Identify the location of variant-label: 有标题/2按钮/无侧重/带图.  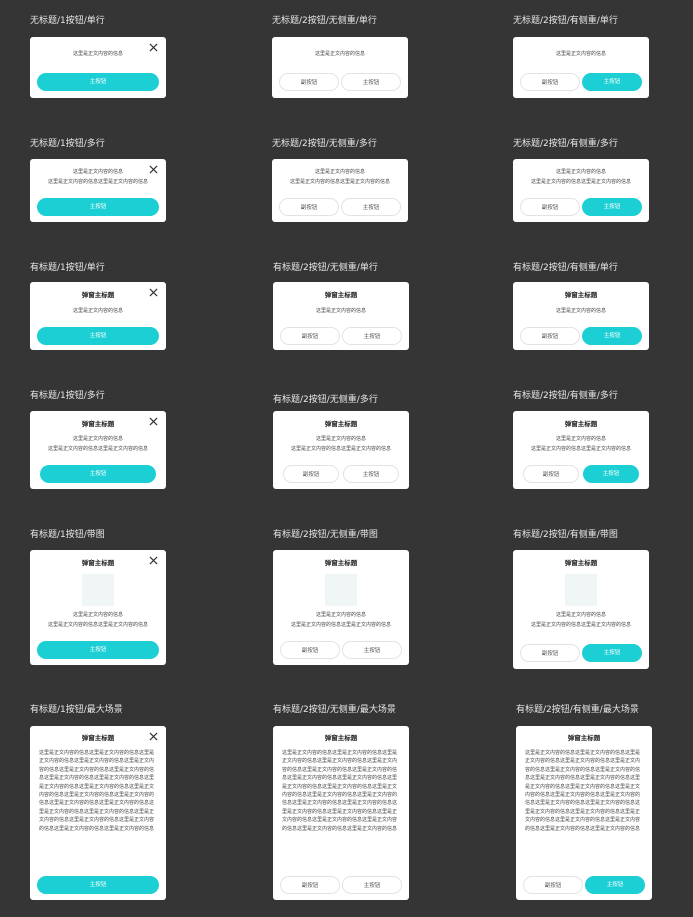
(325, 535).